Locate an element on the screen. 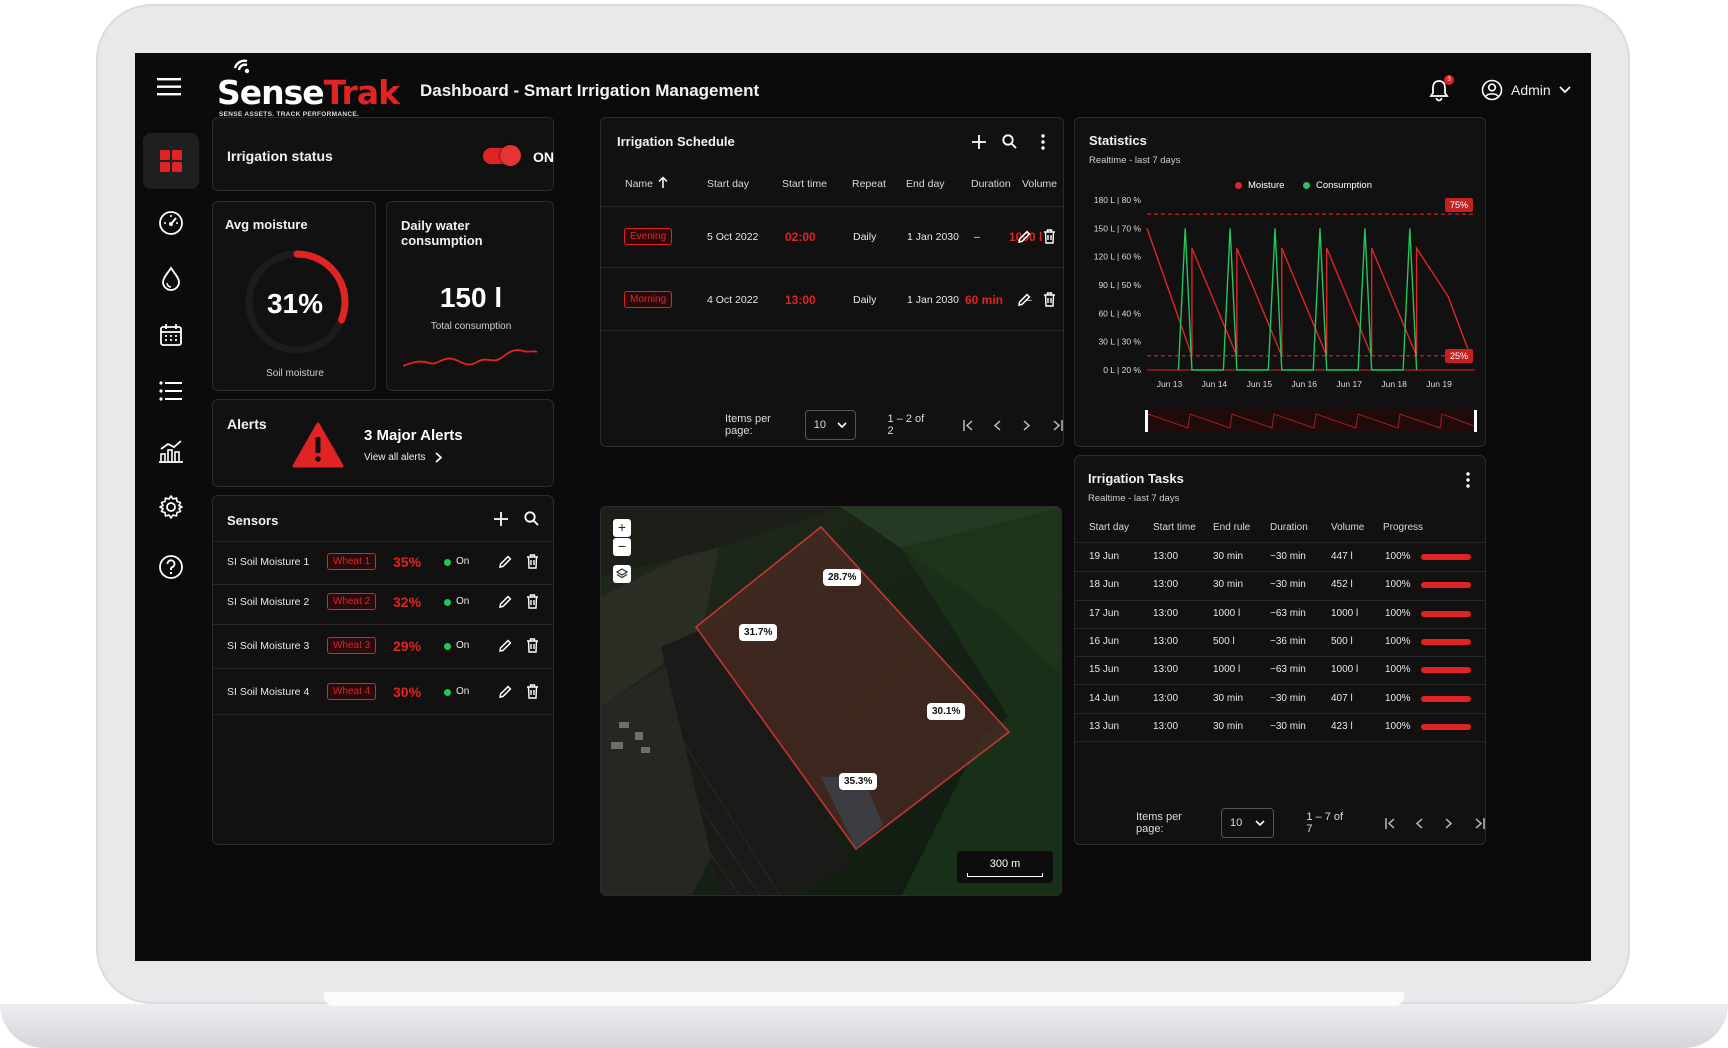  column-header-repeat: Repeat is located at coordinates (869, 184).